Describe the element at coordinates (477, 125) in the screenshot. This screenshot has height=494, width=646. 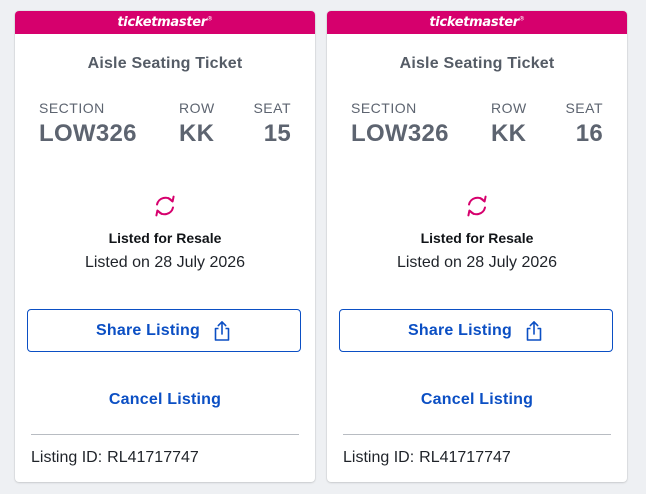
I see `seat-info: SECTION LOW326 ROW KK SEAT 16` at that location.